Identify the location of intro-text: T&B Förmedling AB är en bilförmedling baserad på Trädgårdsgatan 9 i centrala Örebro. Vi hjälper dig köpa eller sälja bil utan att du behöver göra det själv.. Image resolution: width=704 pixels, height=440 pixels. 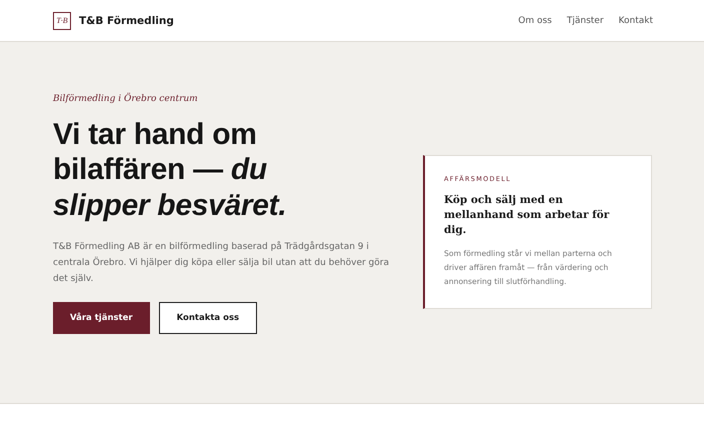
(221, 263).